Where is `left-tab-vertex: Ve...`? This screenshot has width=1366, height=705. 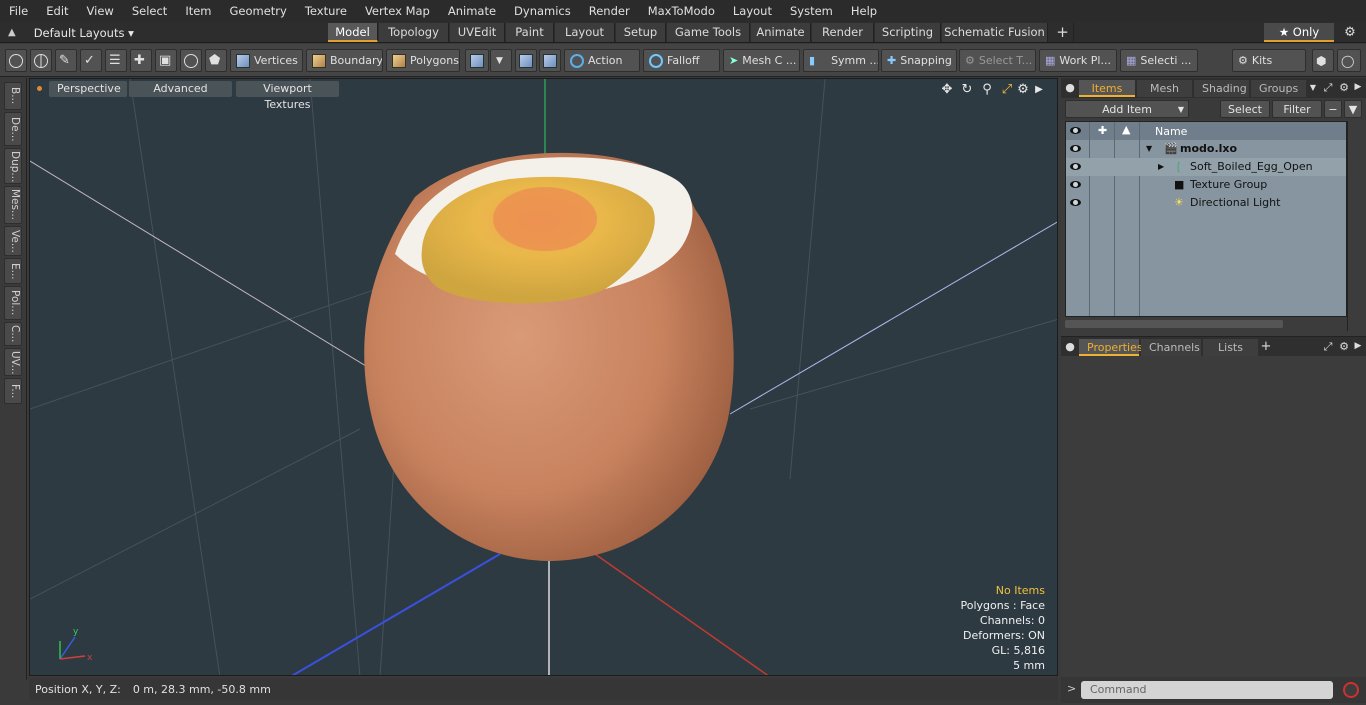
left-tab-vertex: Ve... is located at coordinates (13, 241).